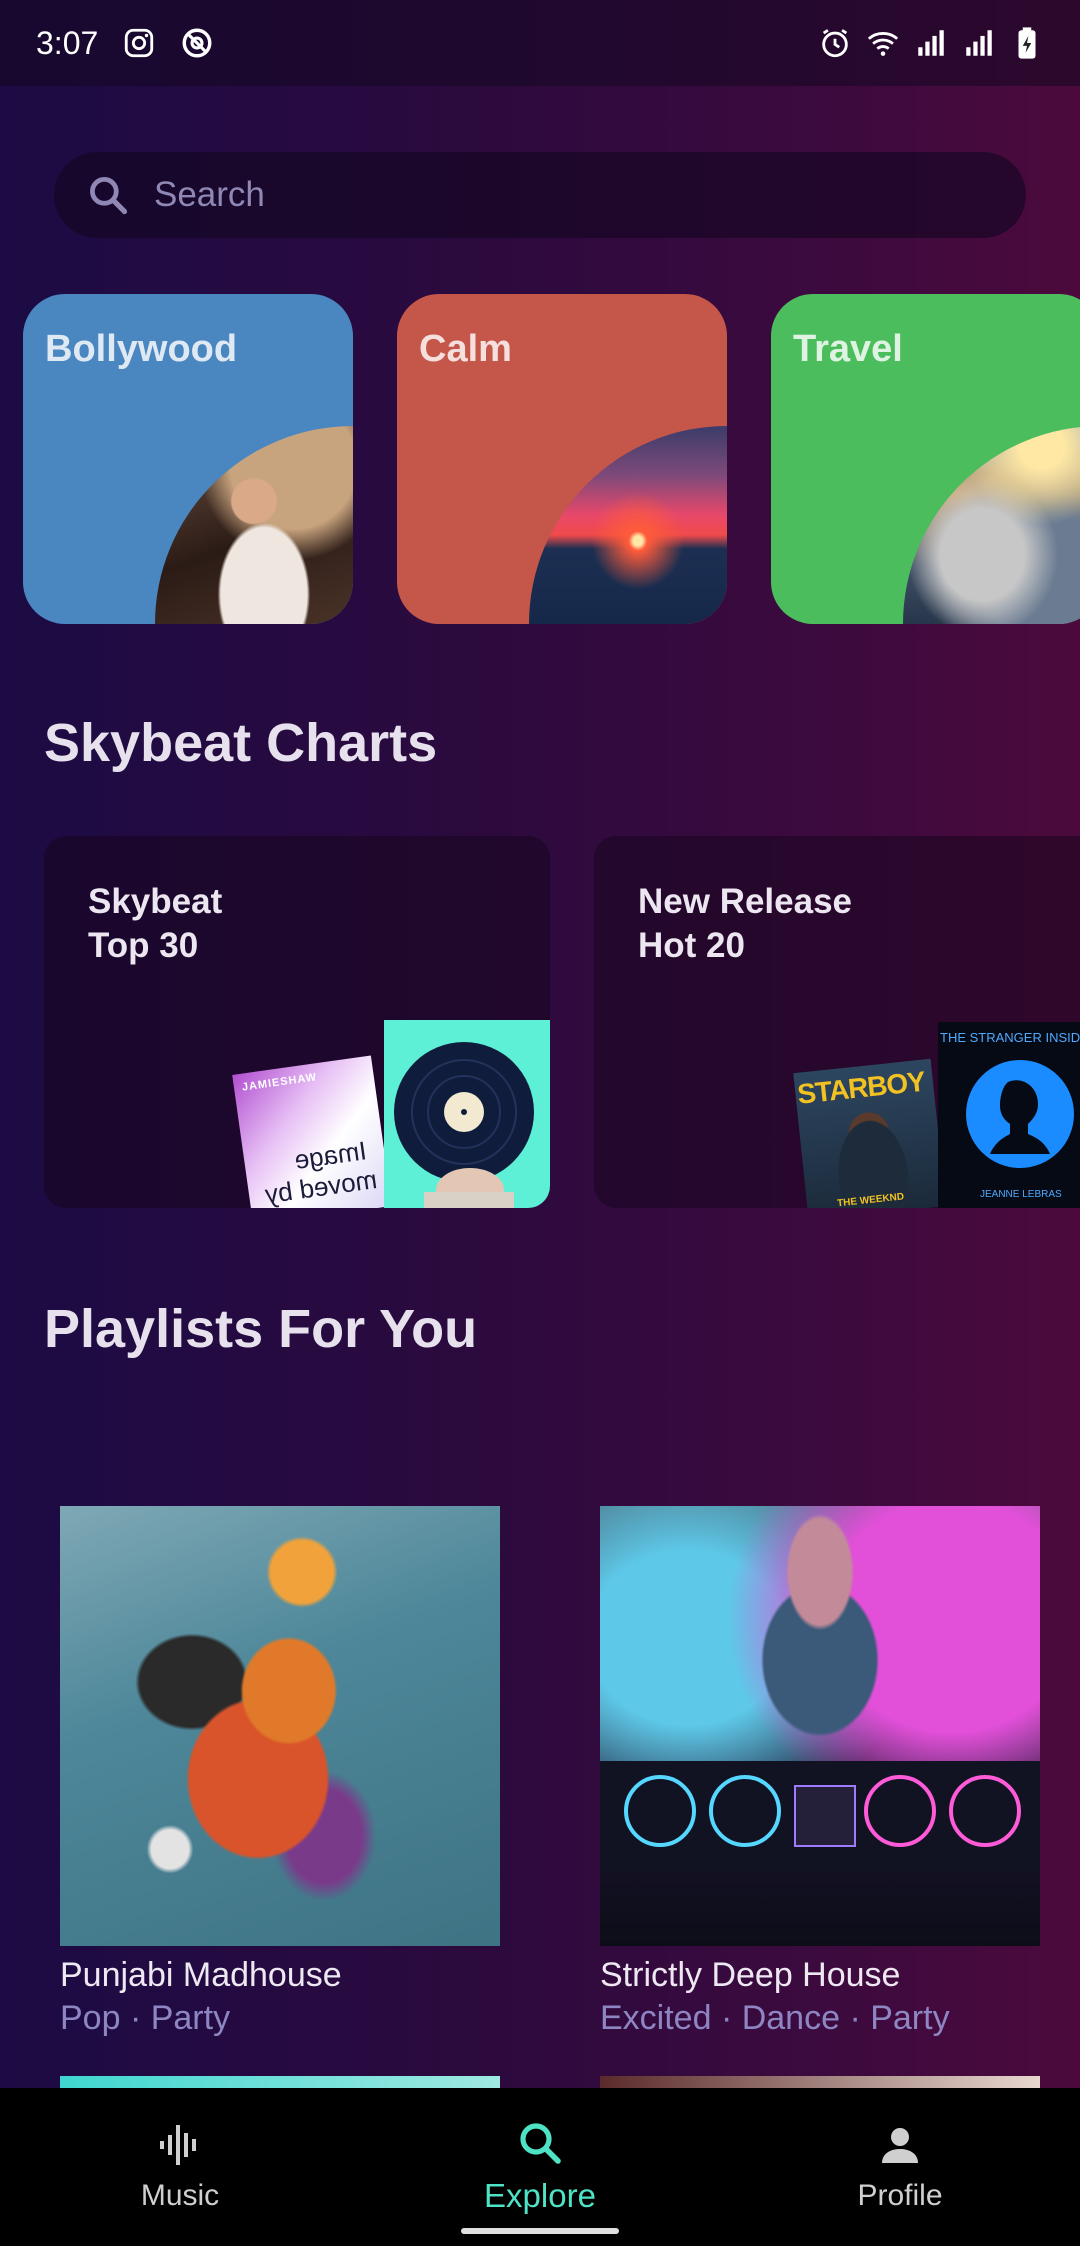  Describe the element at coordinates (197, 43) in the screenshot. I see `sync-icon` at that location.